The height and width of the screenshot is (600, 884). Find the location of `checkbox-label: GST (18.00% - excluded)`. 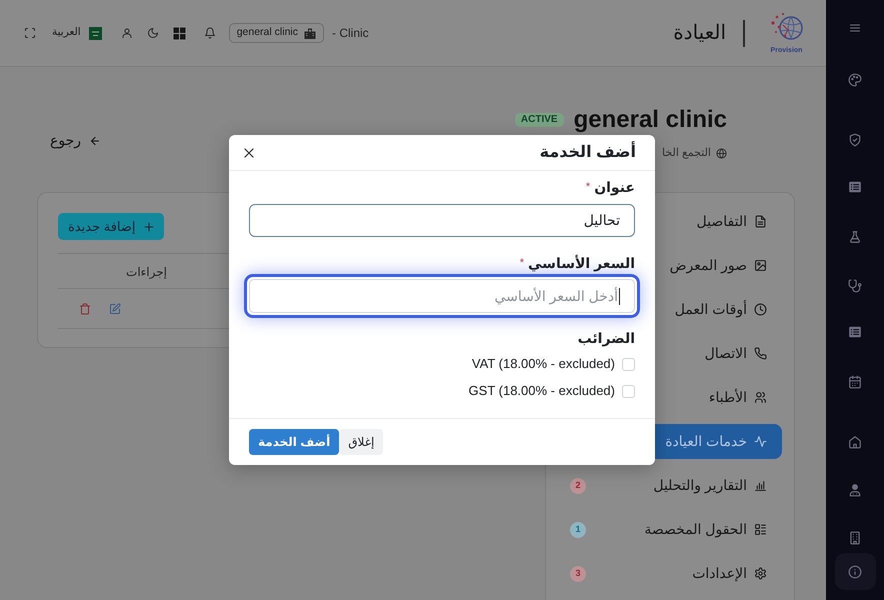

checkbox-label: GST (18.00% - excluded) is located at coordinates (541, 391).